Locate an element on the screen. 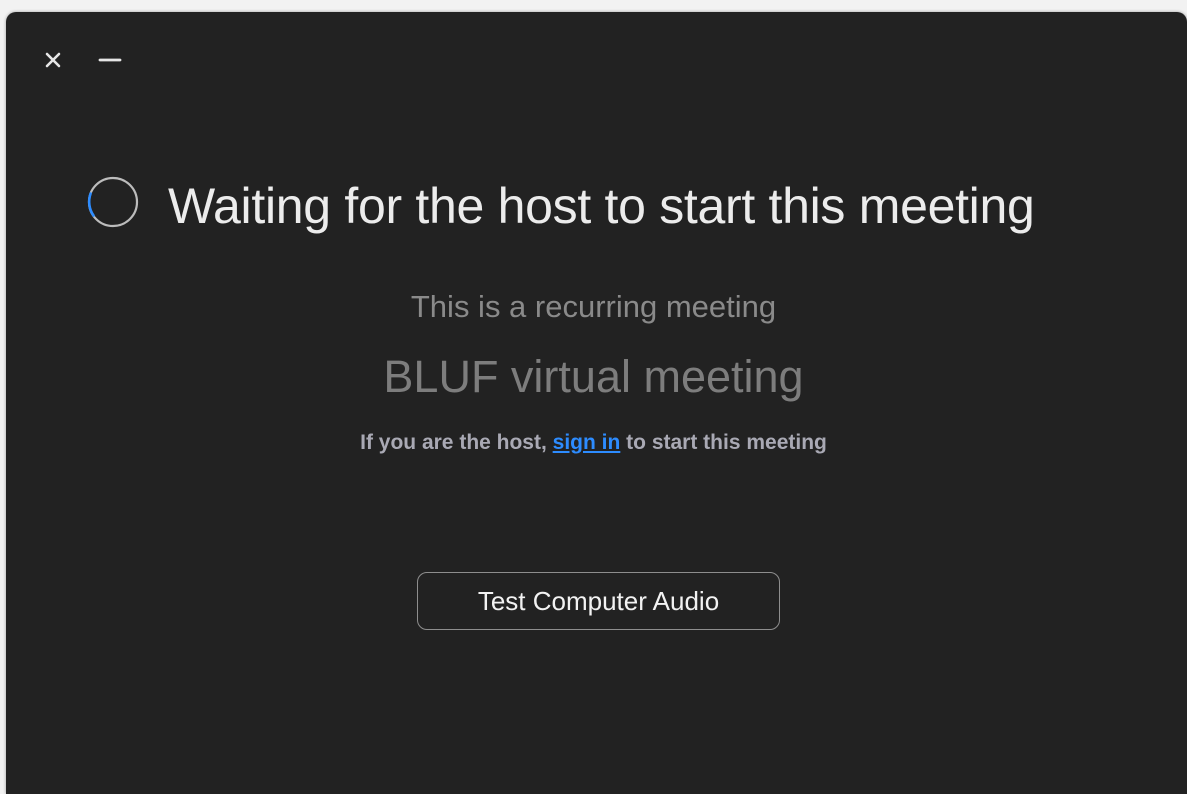 The image size is (1187, 794). meeting-title: BLUF virtual meeting is located at coordinates (593, 376).